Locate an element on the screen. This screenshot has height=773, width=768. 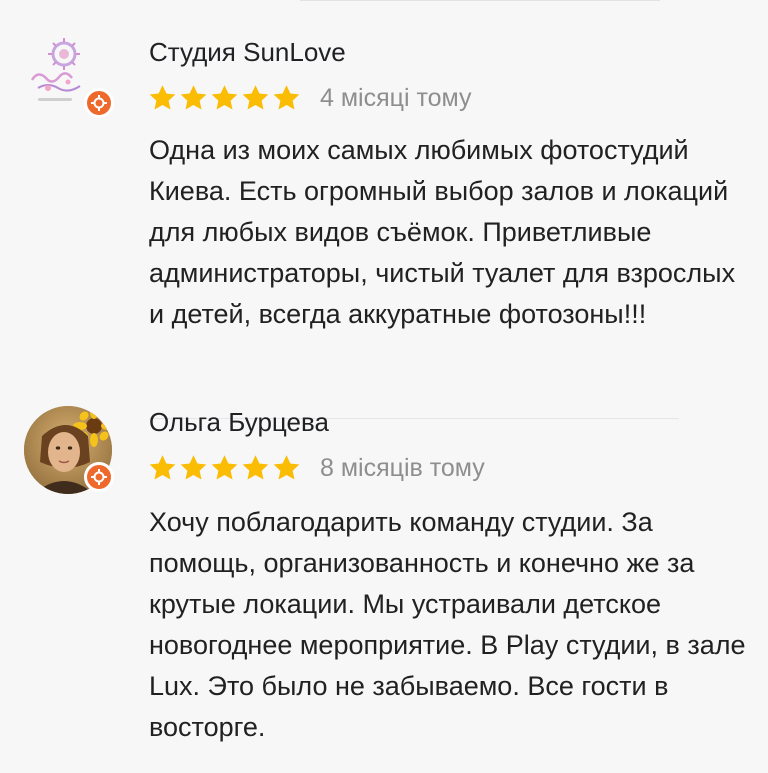
reviewer-name: Студия SunLove is located at coordinates (247, 52).